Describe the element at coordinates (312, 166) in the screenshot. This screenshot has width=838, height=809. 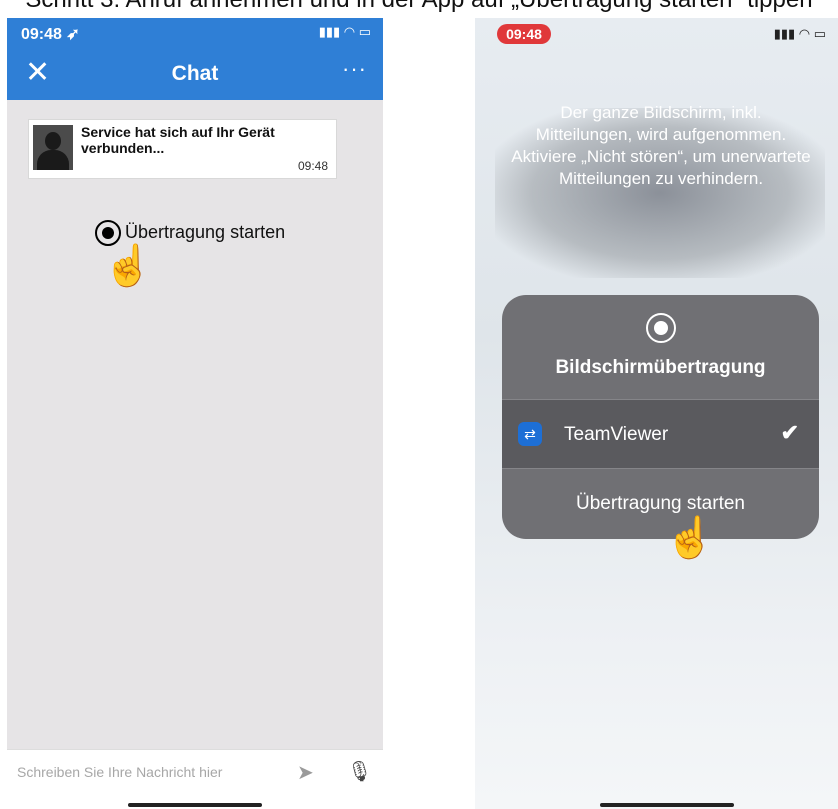
I see `message-time: 09:48` at that location.